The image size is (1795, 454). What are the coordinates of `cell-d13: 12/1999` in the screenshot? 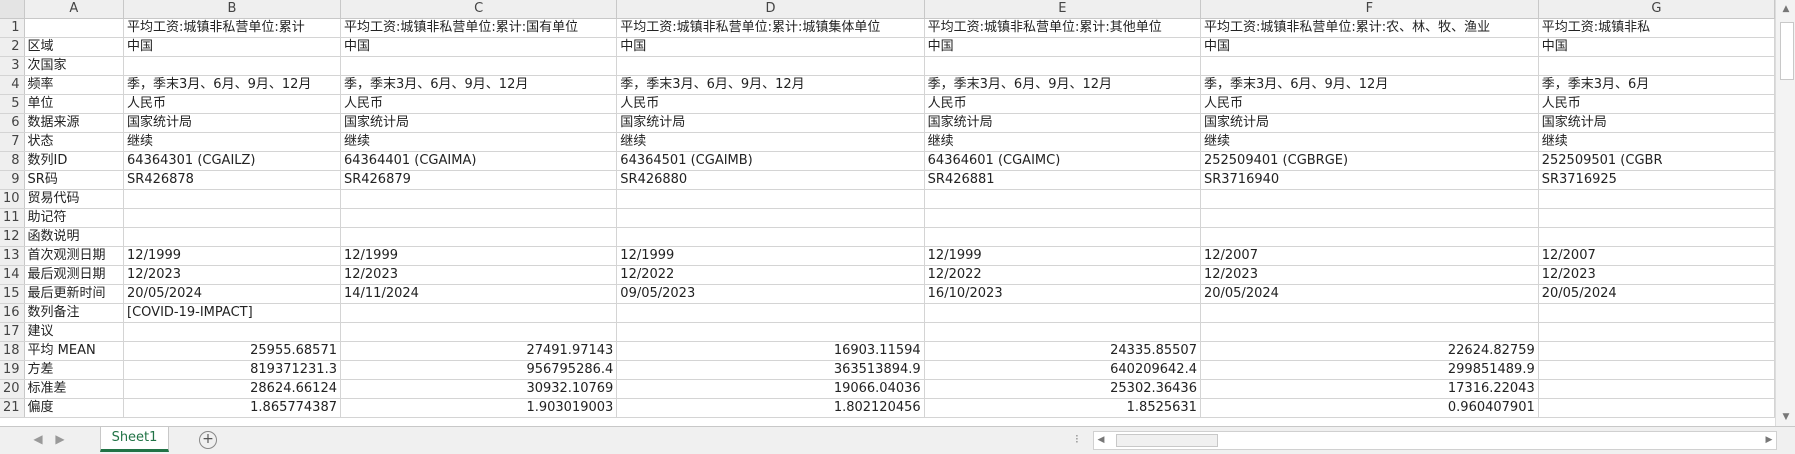 It's located at (770, 256).